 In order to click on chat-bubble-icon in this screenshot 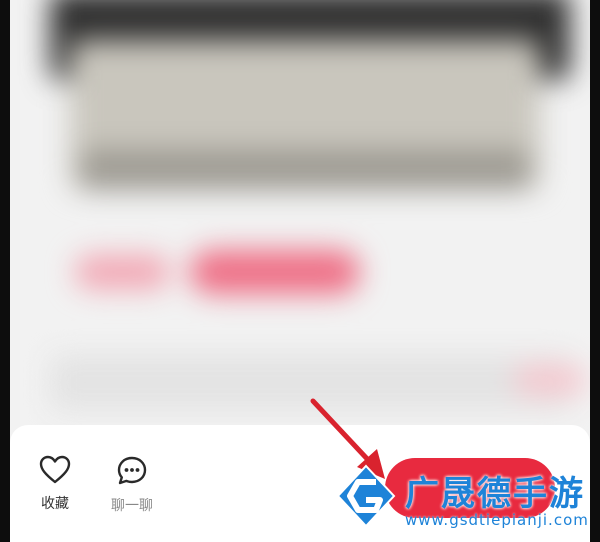, I will do `click(132, 470)`.